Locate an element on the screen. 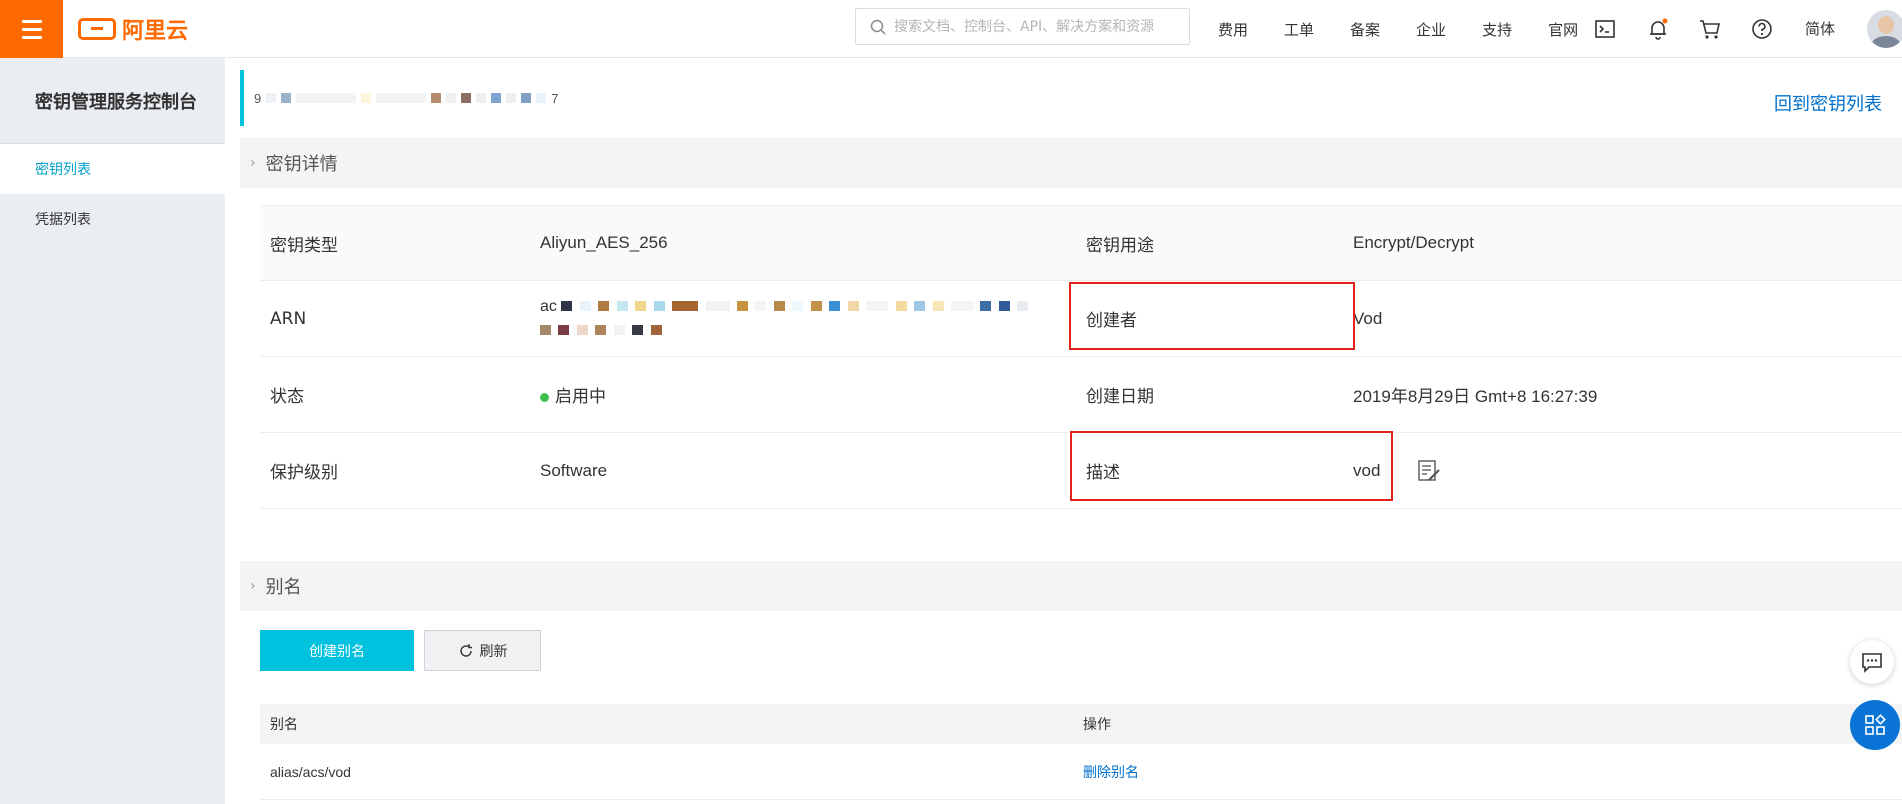 The image size is (1902, 804). status-value: 启用中 is located at coordinates (801, 394).